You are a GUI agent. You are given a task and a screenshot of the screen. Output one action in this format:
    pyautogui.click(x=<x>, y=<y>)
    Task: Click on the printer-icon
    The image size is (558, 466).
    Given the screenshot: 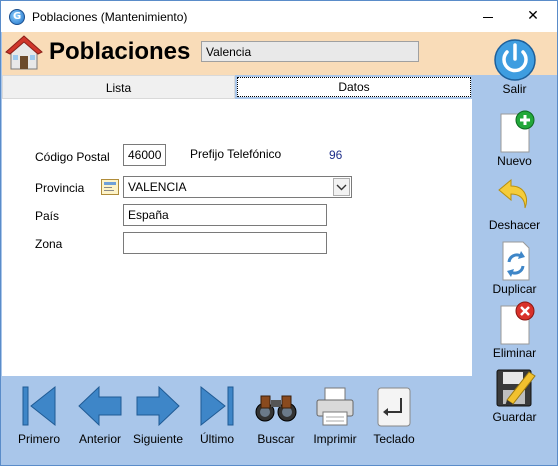 What is the action you would take?
    pyautogui.click(x=335, y=406)
    